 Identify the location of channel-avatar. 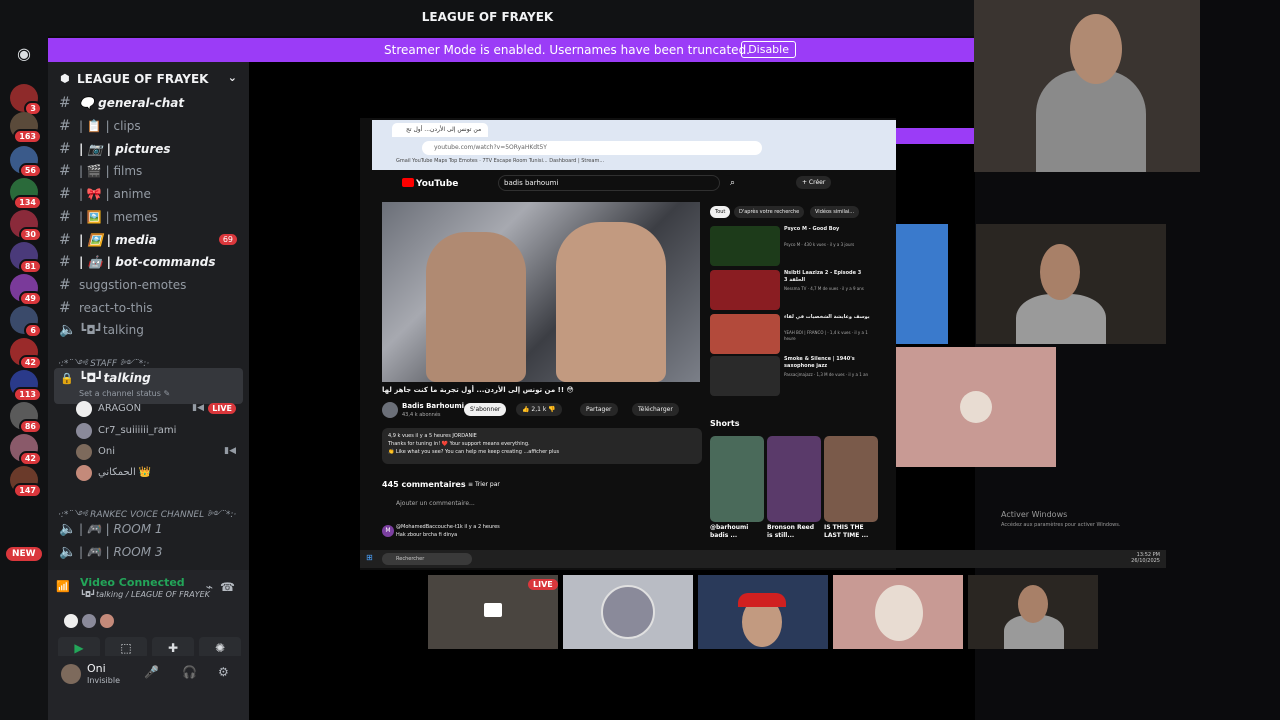
(390, 410).